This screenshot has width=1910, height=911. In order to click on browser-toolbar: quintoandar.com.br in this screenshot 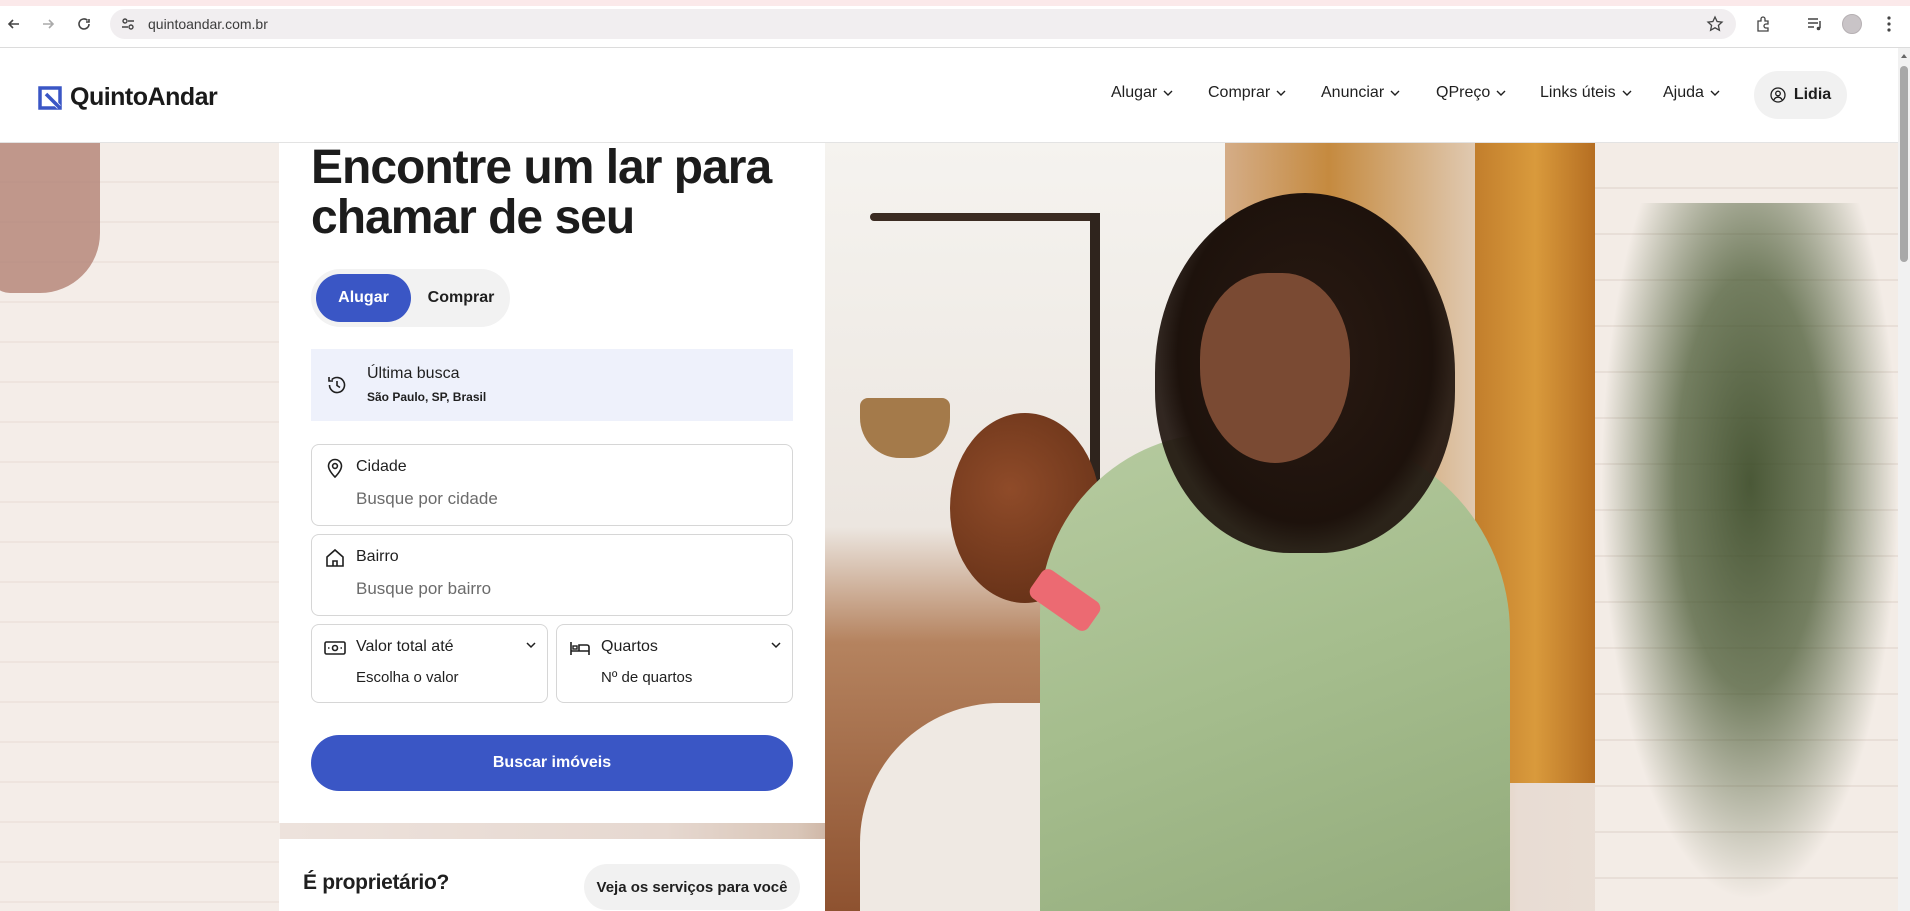, I will do `click(955, 24)`.